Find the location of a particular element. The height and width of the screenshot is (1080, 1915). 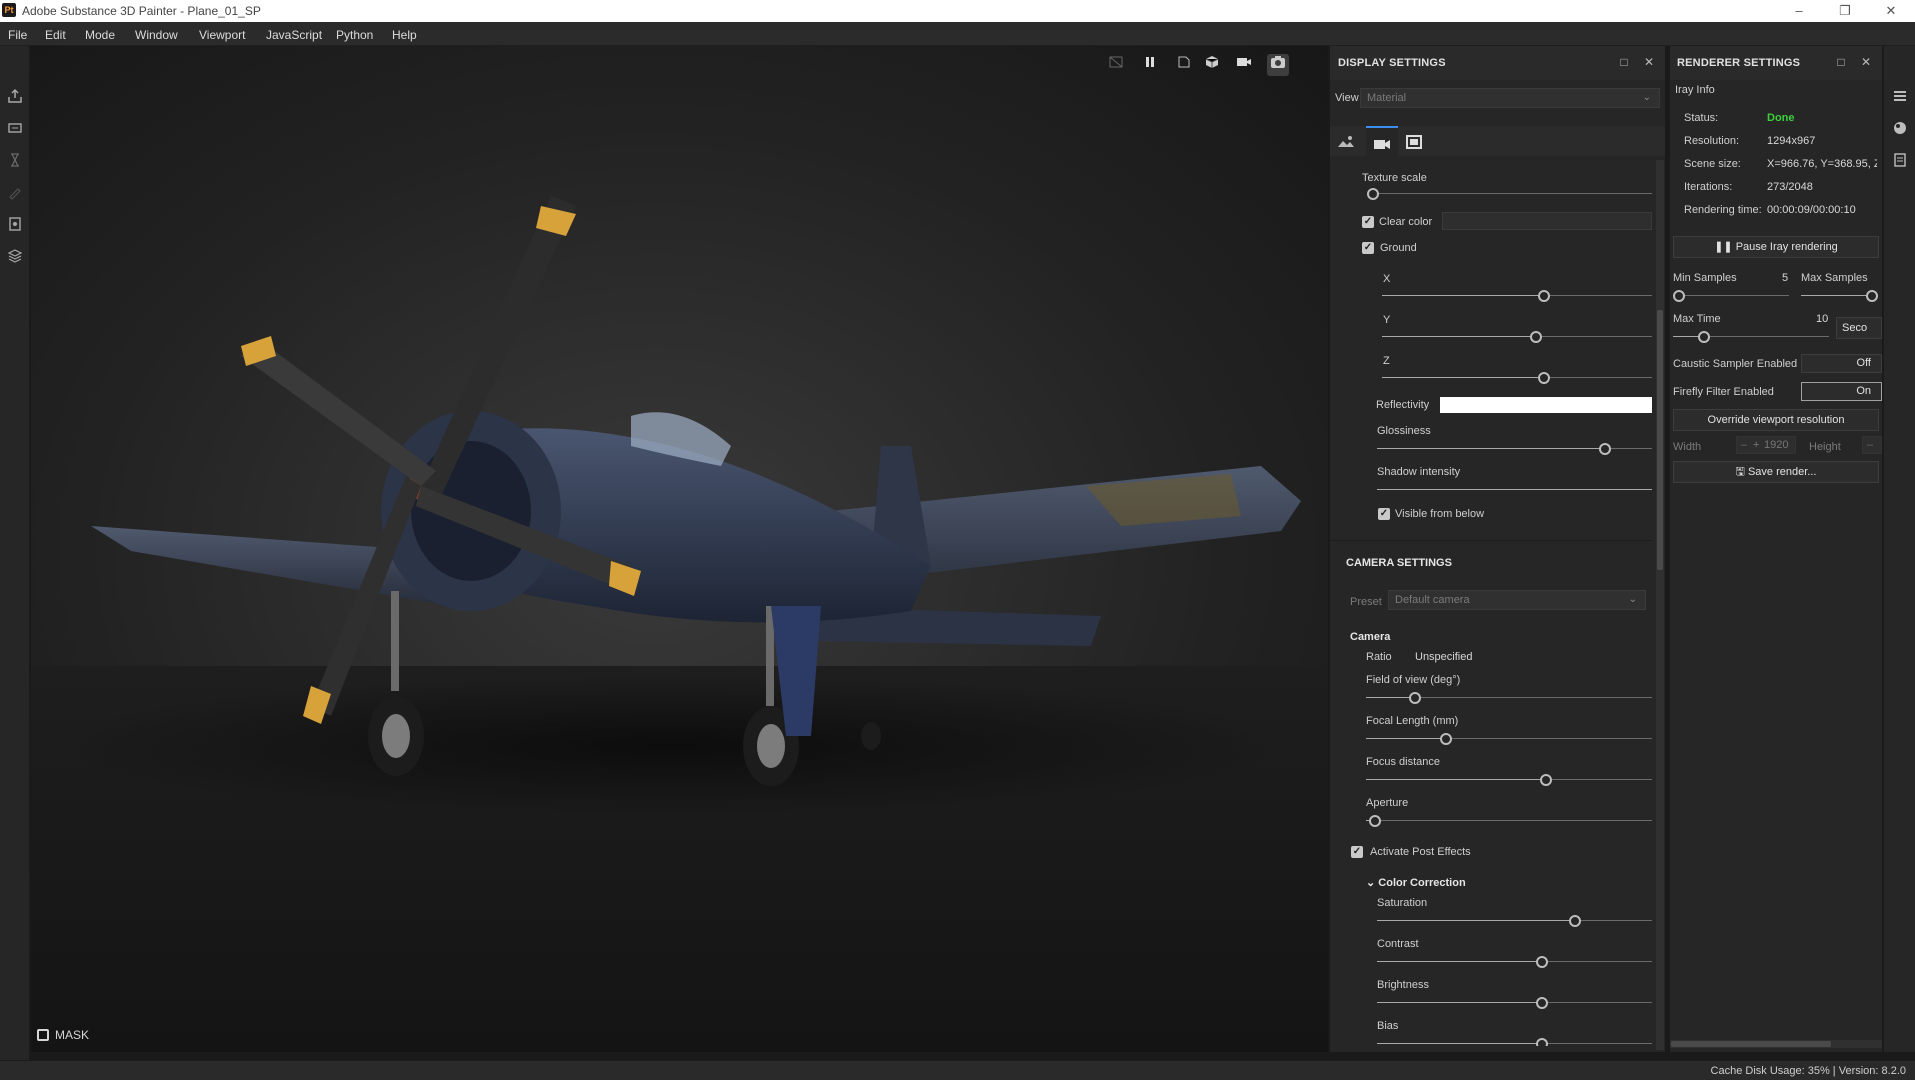

fov-slider is located at coordinates (1509, 698).